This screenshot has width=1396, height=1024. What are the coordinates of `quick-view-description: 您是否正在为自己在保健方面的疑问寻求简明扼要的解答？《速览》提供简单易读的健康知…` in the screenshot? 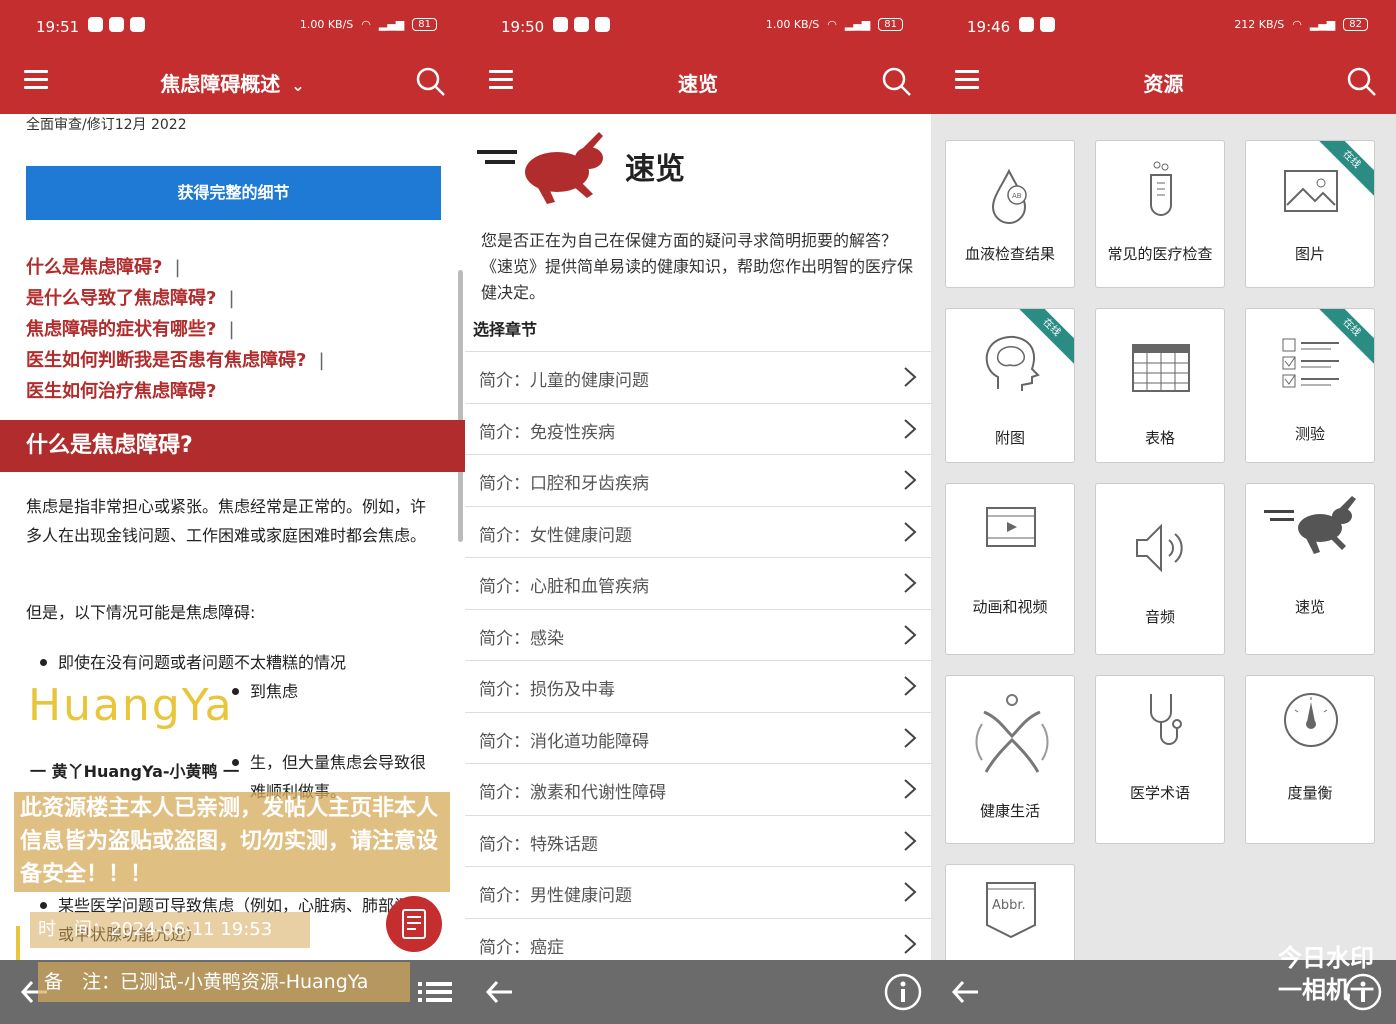 It's located at (697, 266).